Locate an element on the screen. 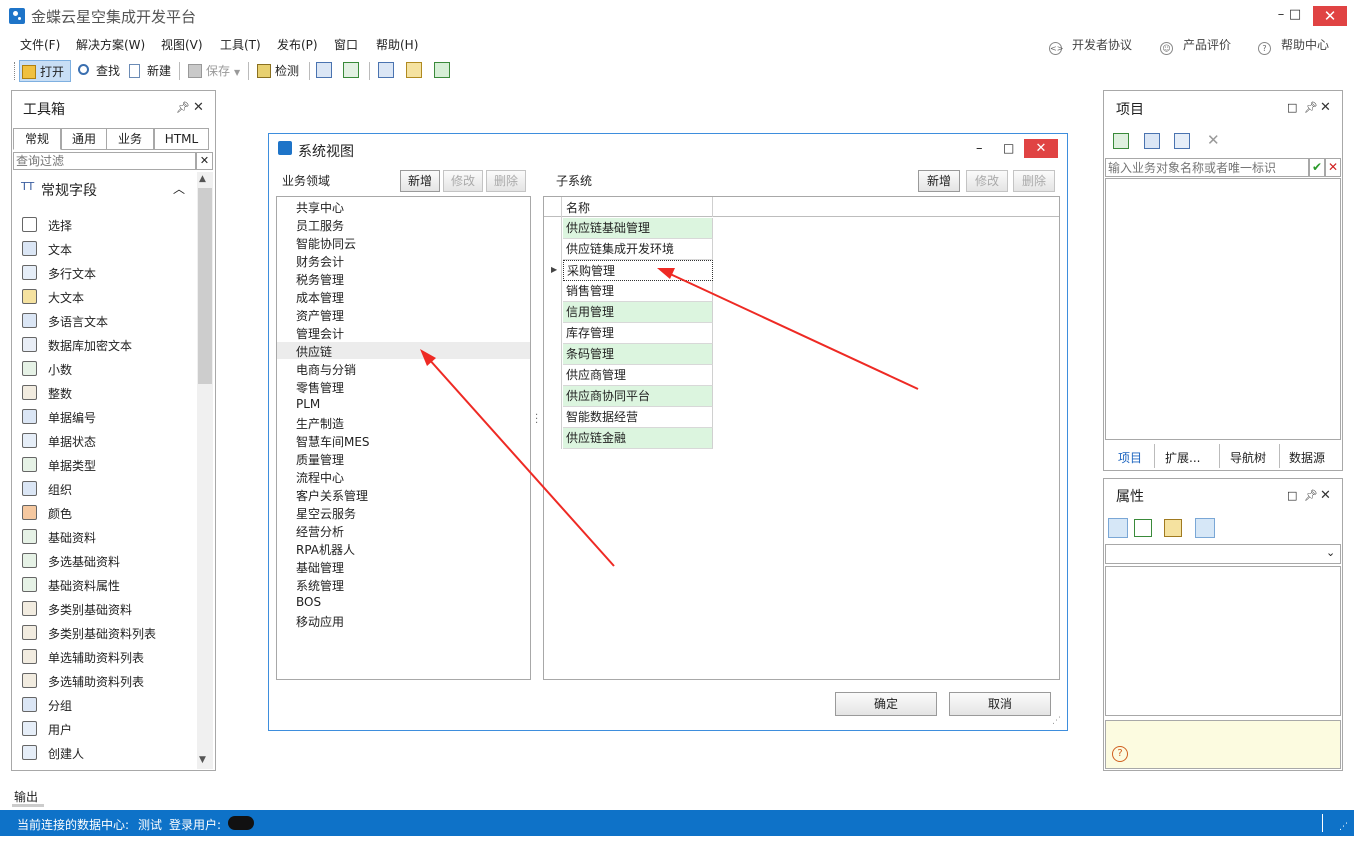 The image size is (1354, 844). arrowhead-subsystem is located at coordinates (666, 273).